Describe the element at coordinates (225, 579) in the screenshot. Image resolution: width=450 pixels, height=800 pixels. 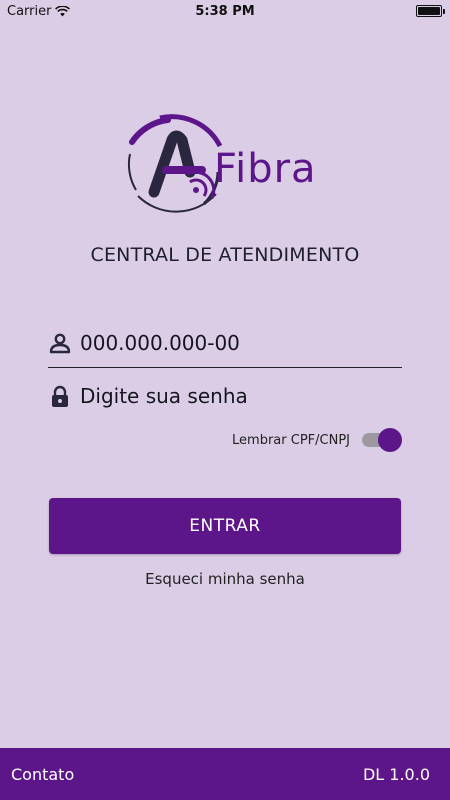
I see `forgot-password-link: Esqueci minha senha` at that location.